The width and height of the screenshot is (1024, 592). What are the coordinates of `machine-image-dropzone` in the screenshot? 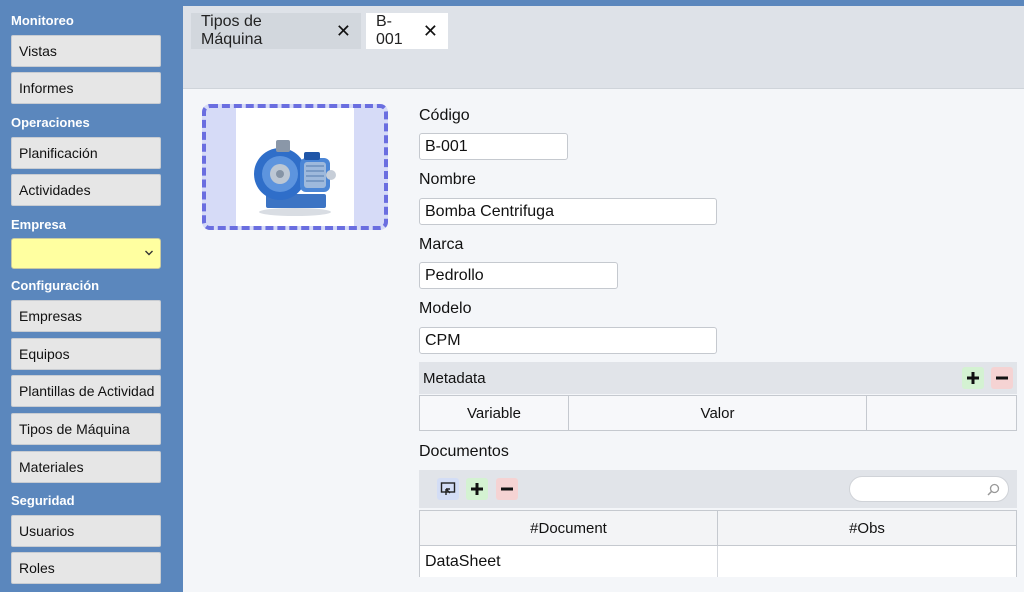 It's located at (295, 167).